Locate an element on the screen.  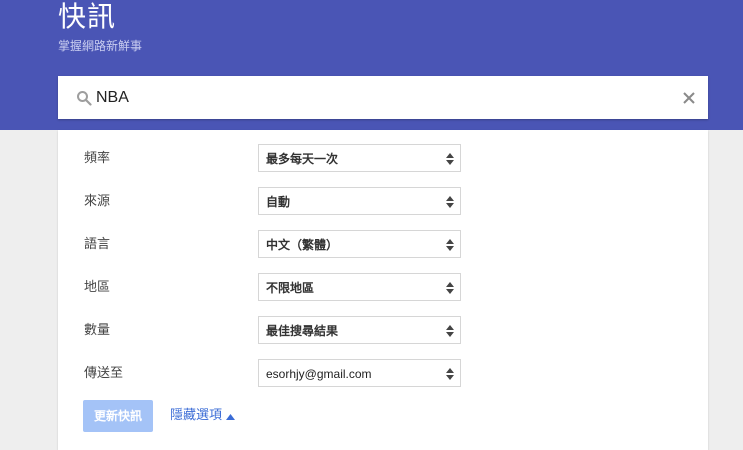
region-select-value: 不限地區 is located at coordinates (290, 288).